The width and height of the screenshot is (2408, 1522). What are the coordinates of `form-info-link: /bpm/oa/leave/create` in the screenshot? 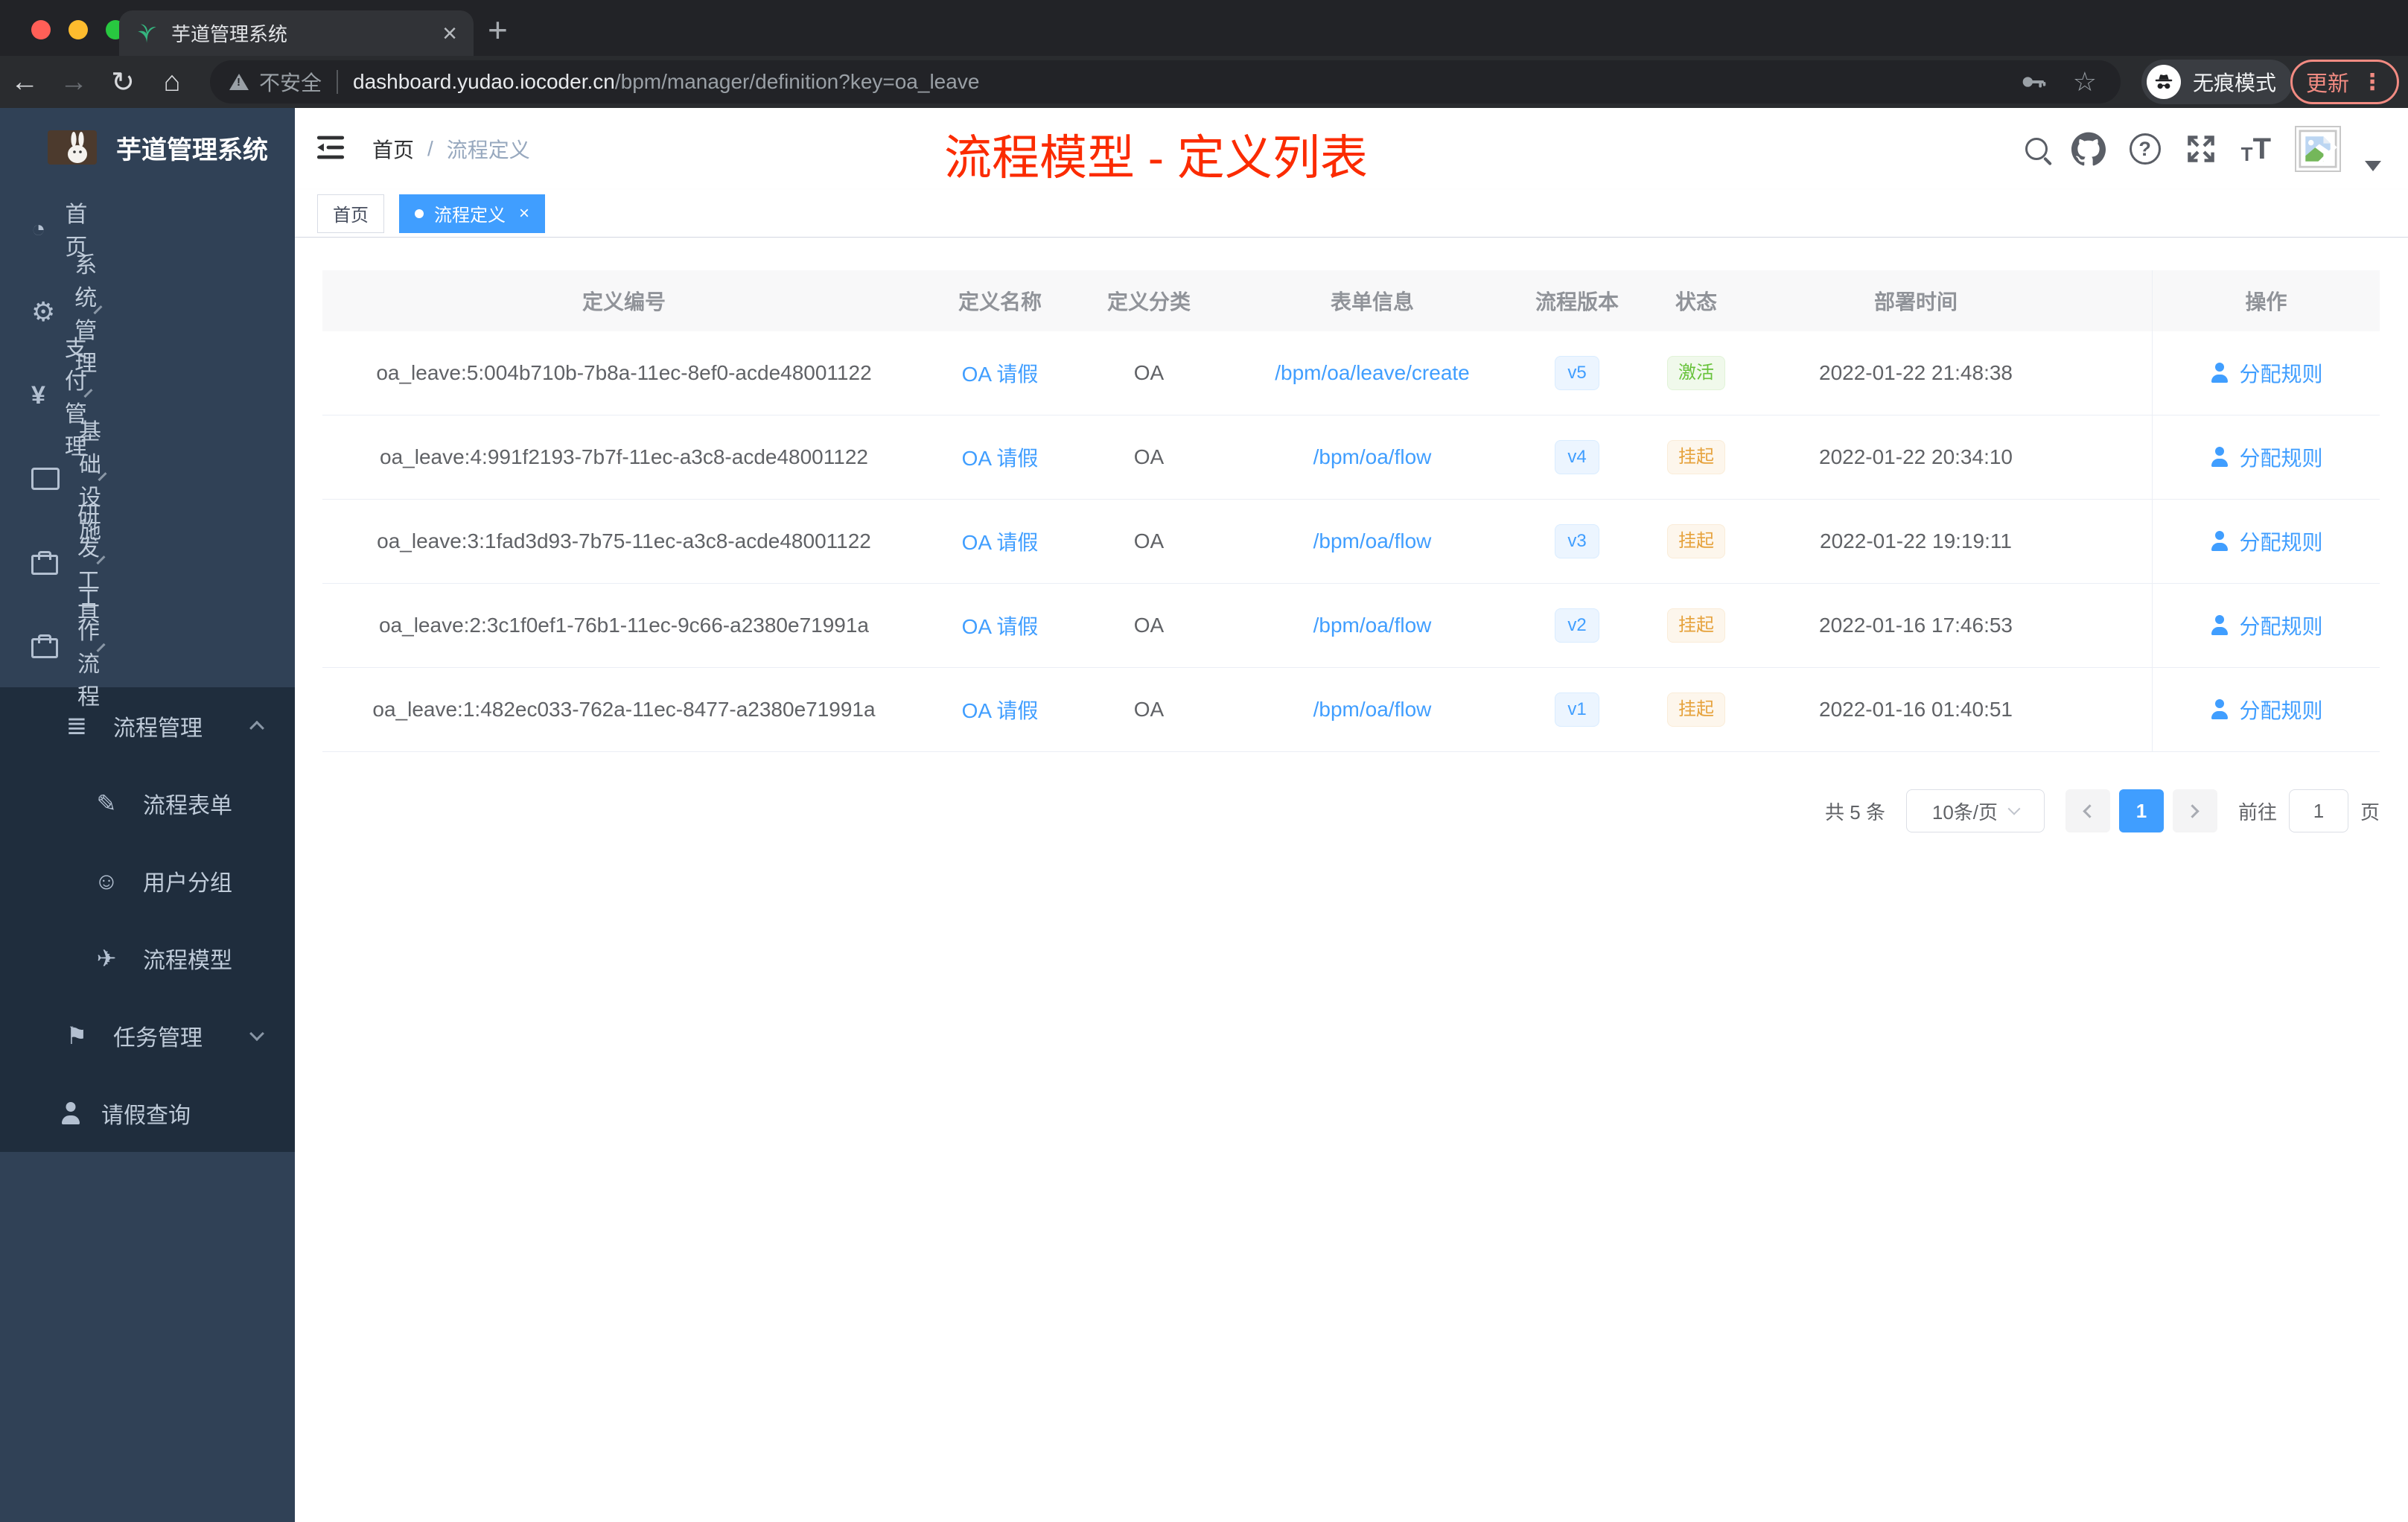 It's located at (1372, 373).